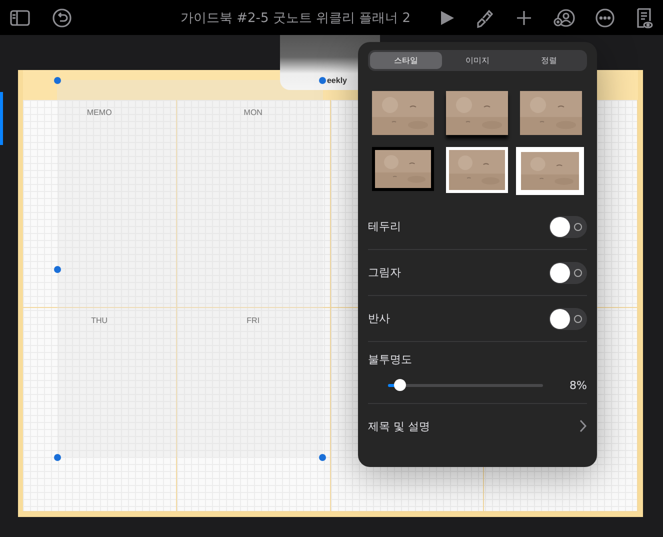  I want to click on day-label: FRI, so click(253, 320).